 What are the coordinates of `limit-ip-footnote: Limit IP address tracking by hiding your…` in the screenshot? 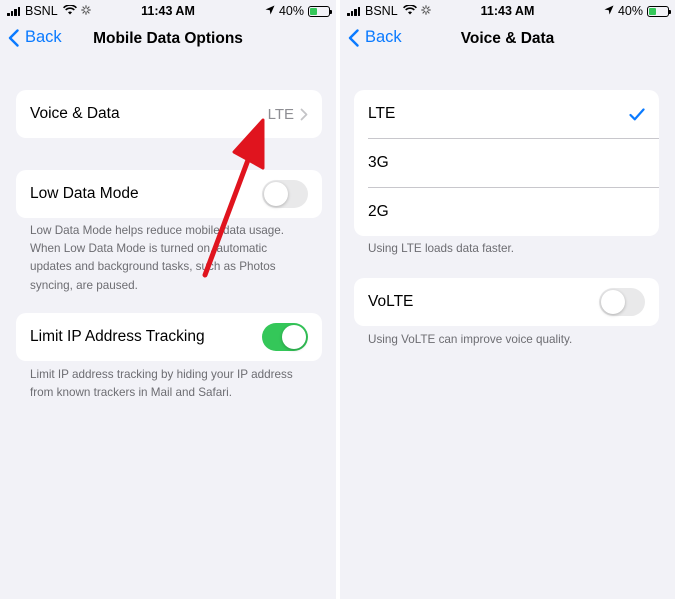 It's located at (180, 384).